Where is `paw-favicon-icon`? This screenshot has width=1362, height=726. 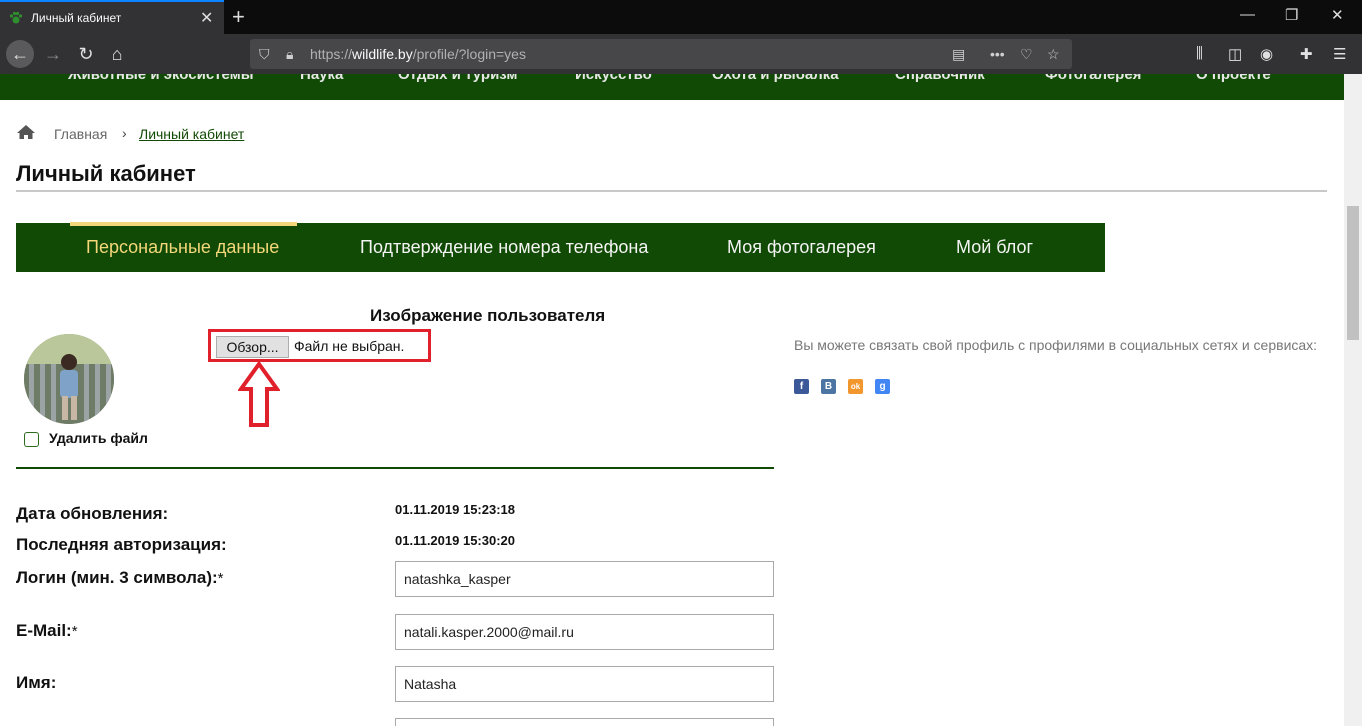 paw-favicon-icon is located at coordinates (16, 17).